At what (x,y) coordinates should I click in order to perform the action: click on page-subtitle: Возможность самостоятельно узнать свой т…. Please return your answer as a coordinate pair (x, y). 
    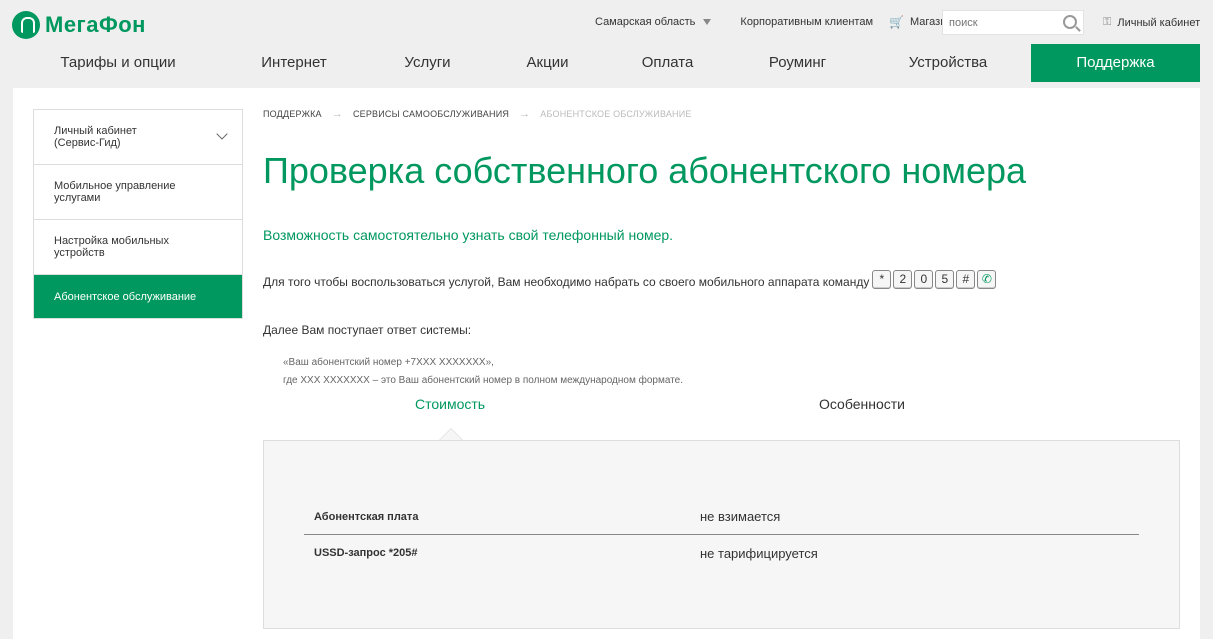
    Looking at the image, I should click on (468, 235).